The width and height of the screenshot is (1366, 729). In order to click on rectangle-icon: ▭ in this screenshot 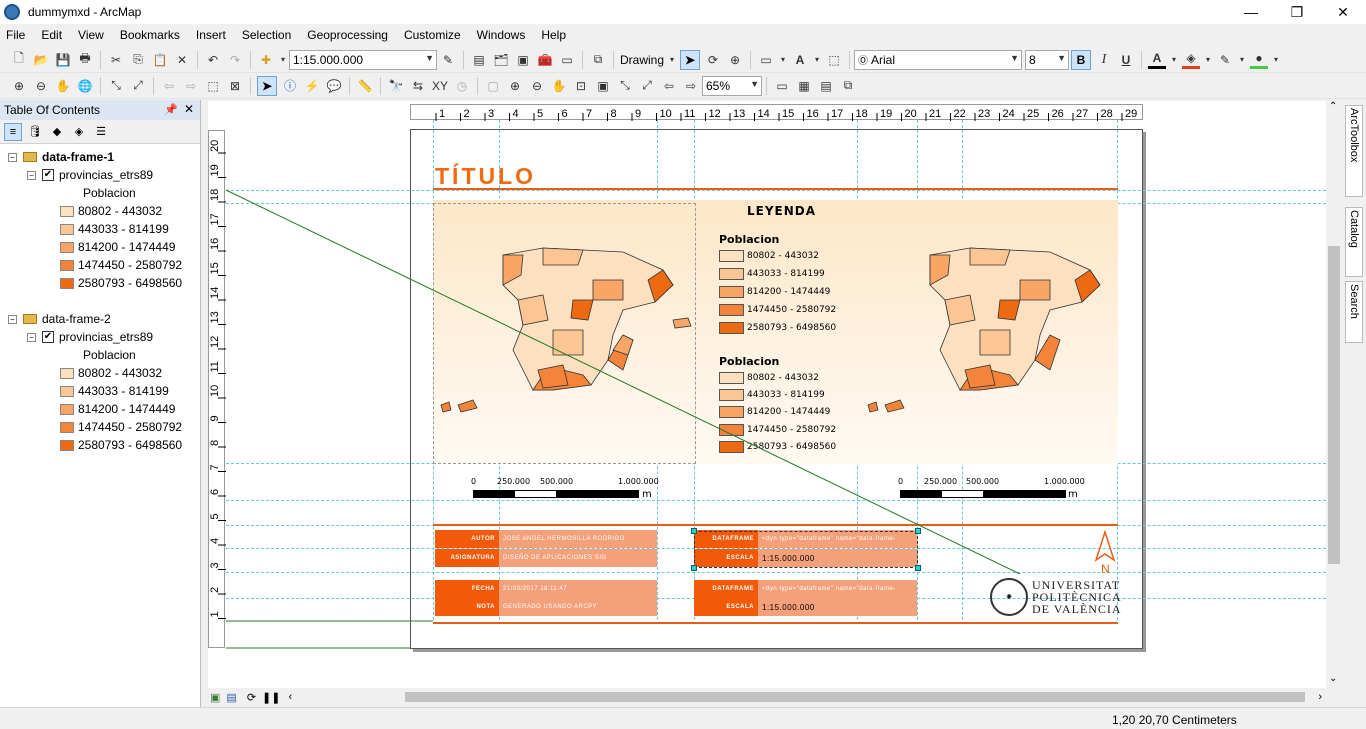, I will do `click(766, 60)`.